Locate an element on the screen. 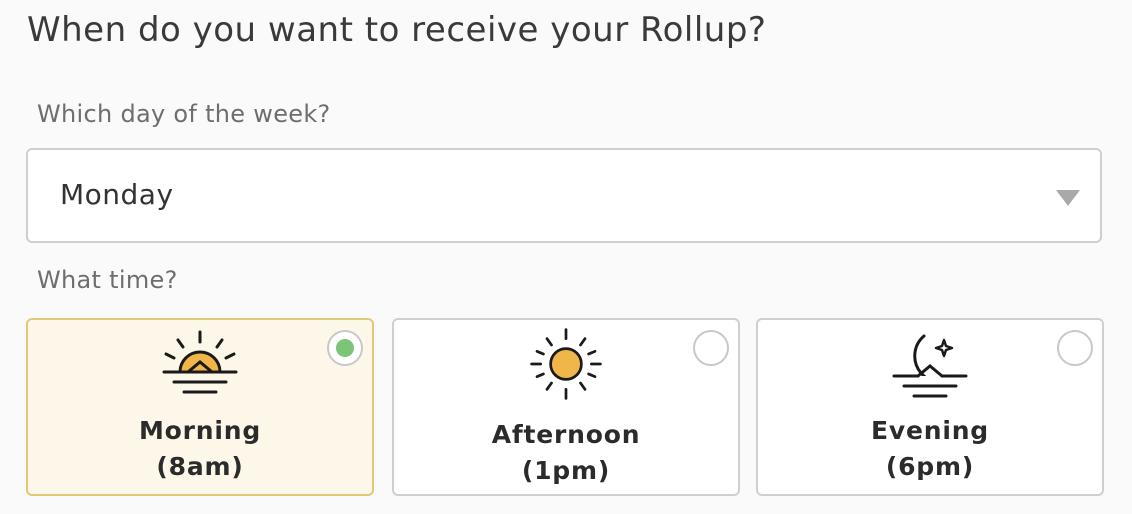  chevron-down-icon is located at coordinates (1068, 198).